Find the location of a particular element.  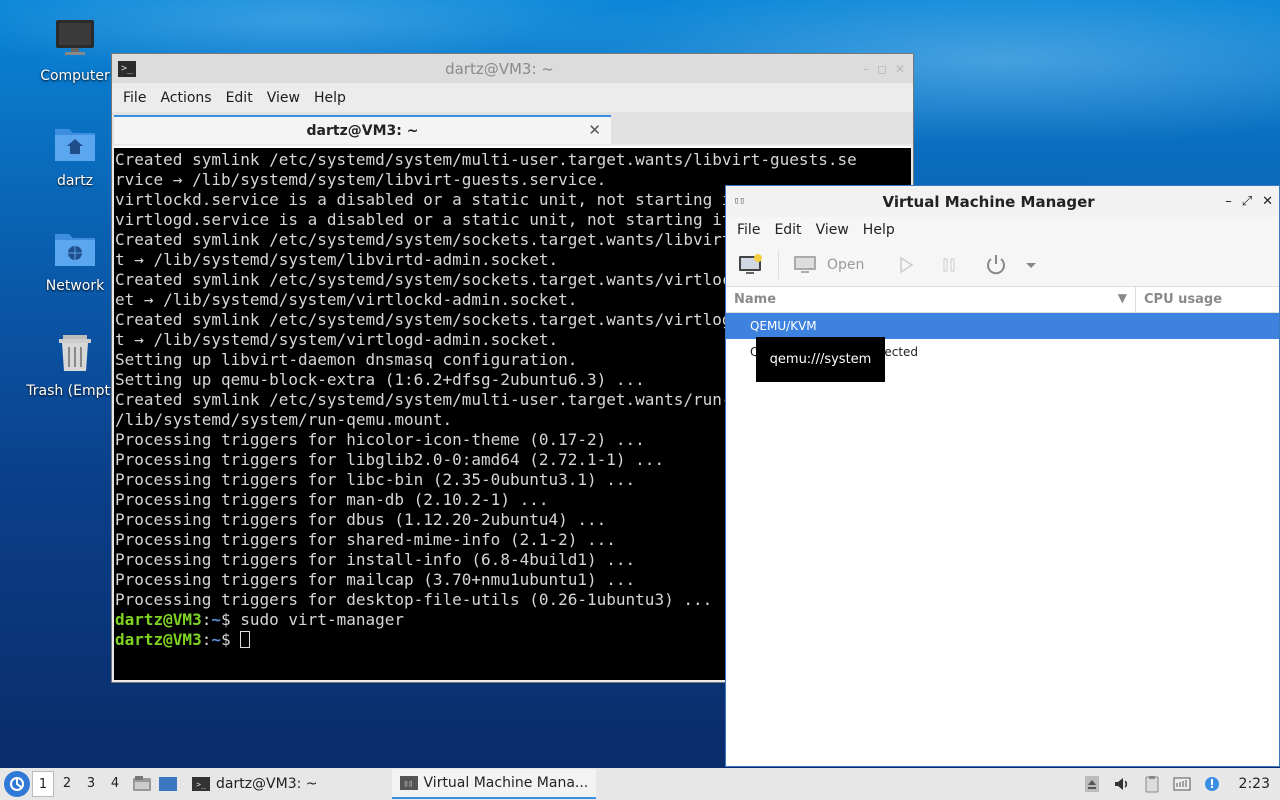

shutdown-button is located at coordinates (996, 265).